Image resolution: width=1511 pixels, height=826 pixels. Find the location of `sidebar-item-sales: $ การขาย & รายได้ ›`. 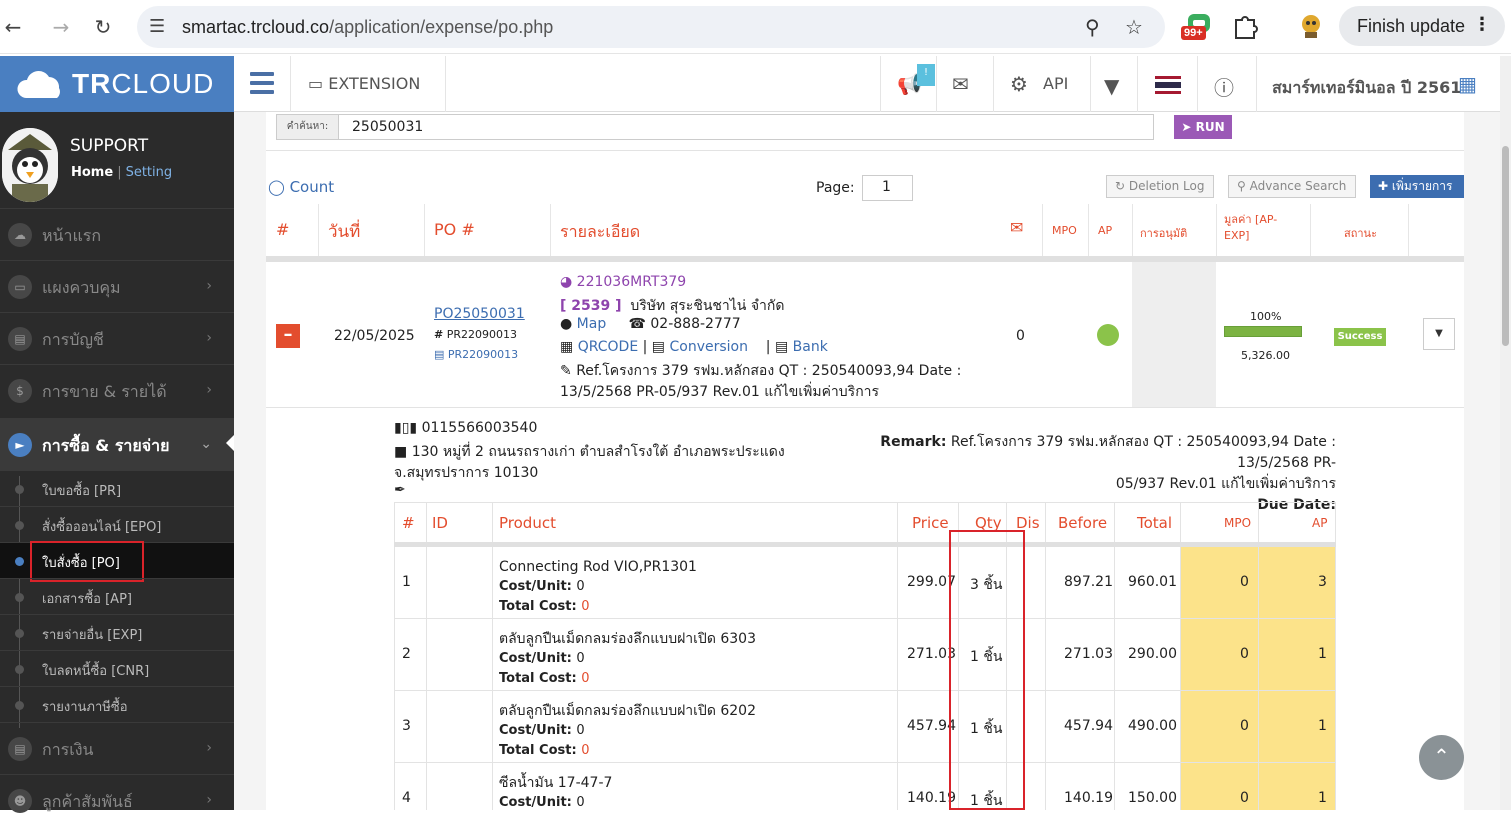

sidebar-item-sales: $ การขาย & รายได้ › is located at coordinates (117, 390).